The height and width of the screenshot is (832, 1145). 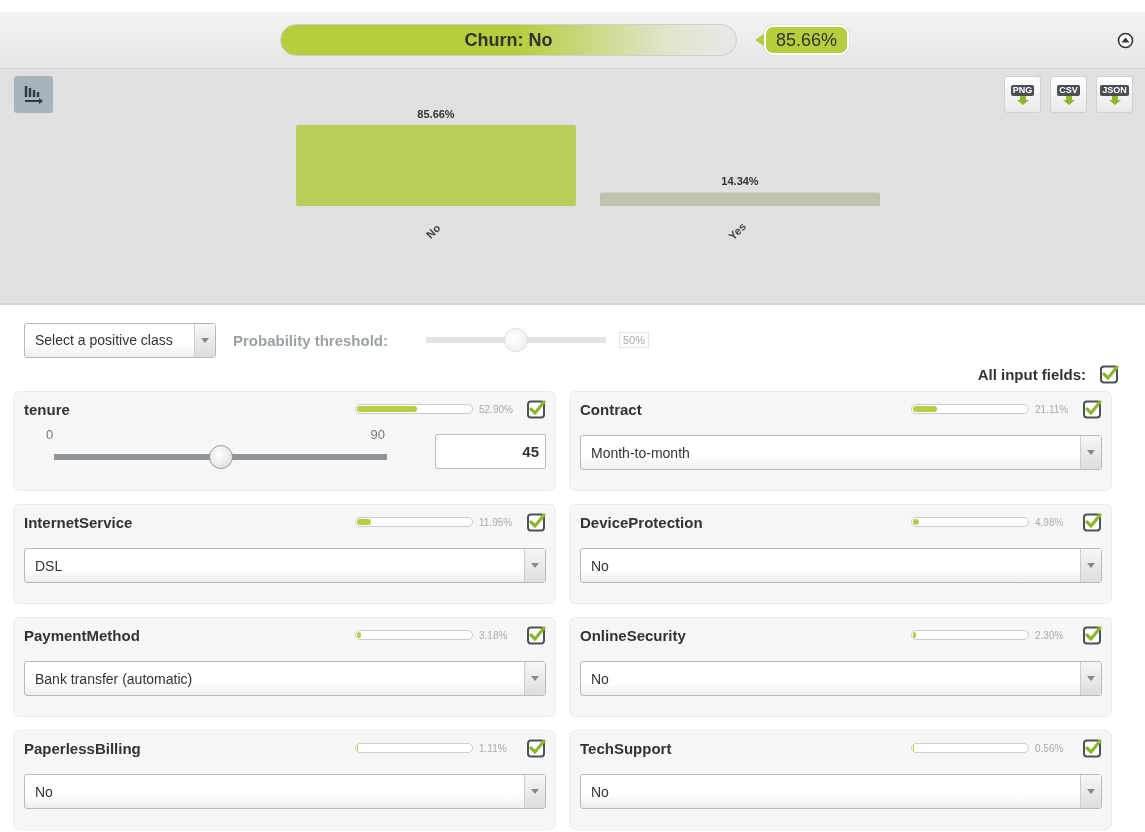 I want to click on prediction-bar: Churn: No, so click(x=508, y=40).